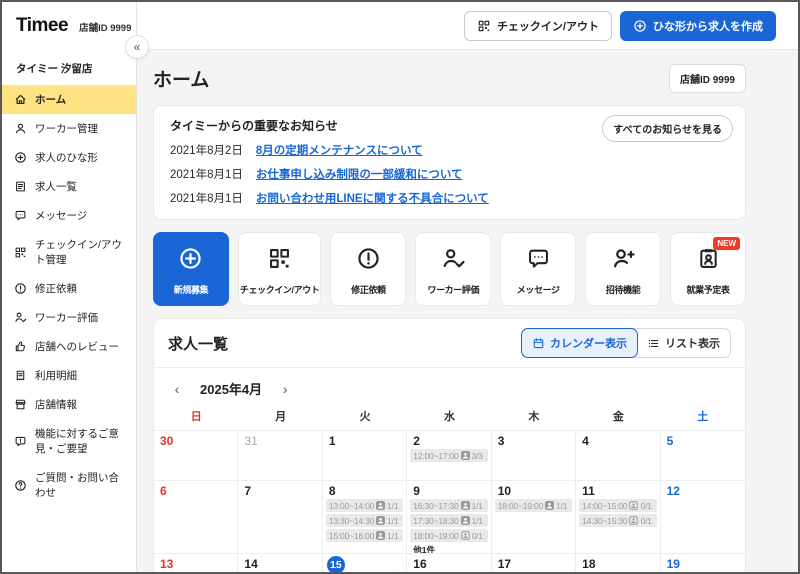 This screenshot has width=800, height=574. I want to click on calendar-day-6: 6, so click(196, 516).